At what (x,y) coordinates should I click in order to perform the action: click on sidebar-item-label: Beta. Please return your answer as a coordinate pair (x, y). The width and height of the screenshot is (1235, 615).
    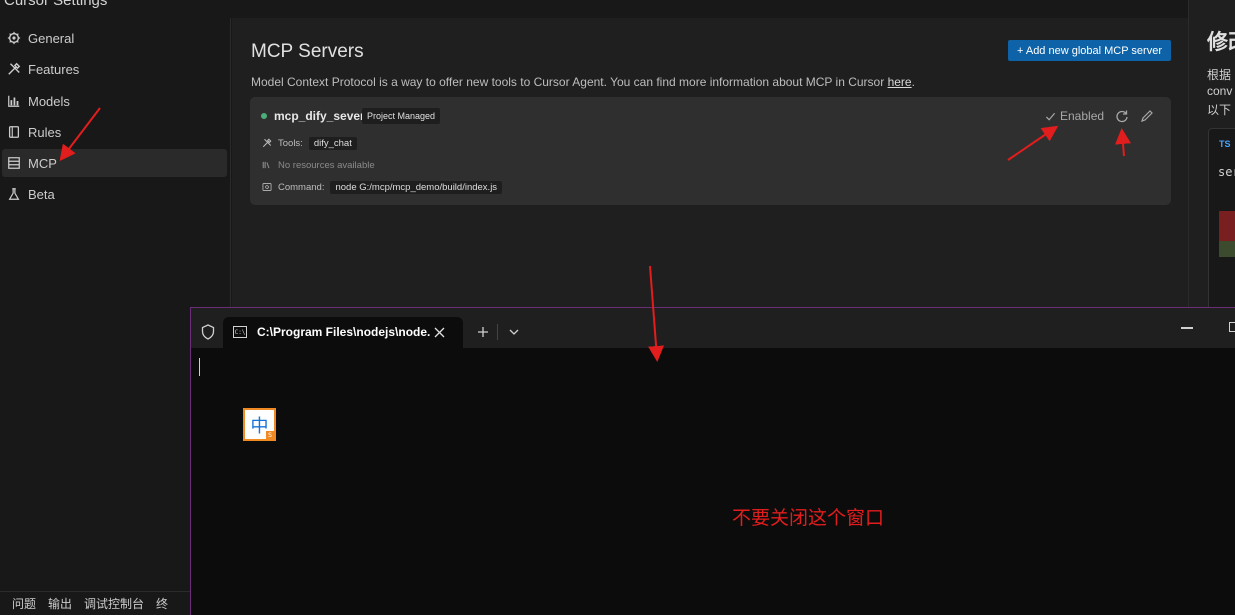
    Looking at the image, I should click on (41, 194).